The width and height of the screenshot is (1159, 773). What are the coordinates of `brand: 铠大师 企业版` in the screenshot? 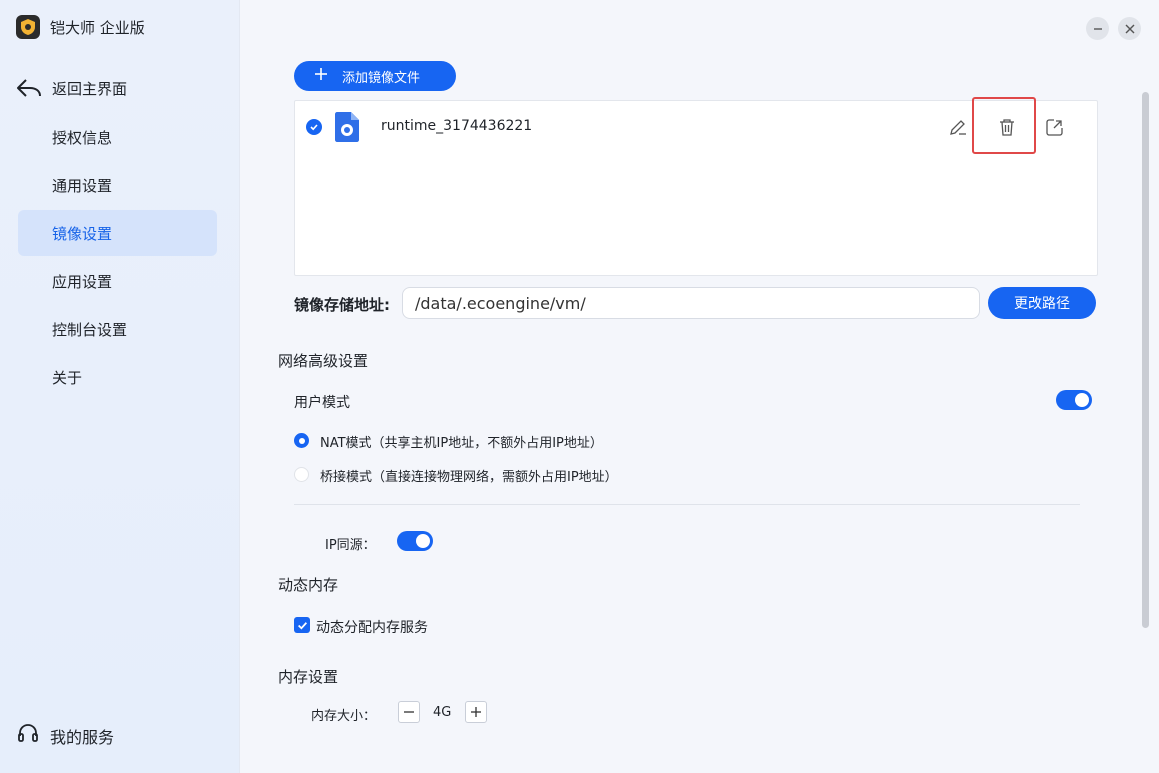 It's located at (80, 27).